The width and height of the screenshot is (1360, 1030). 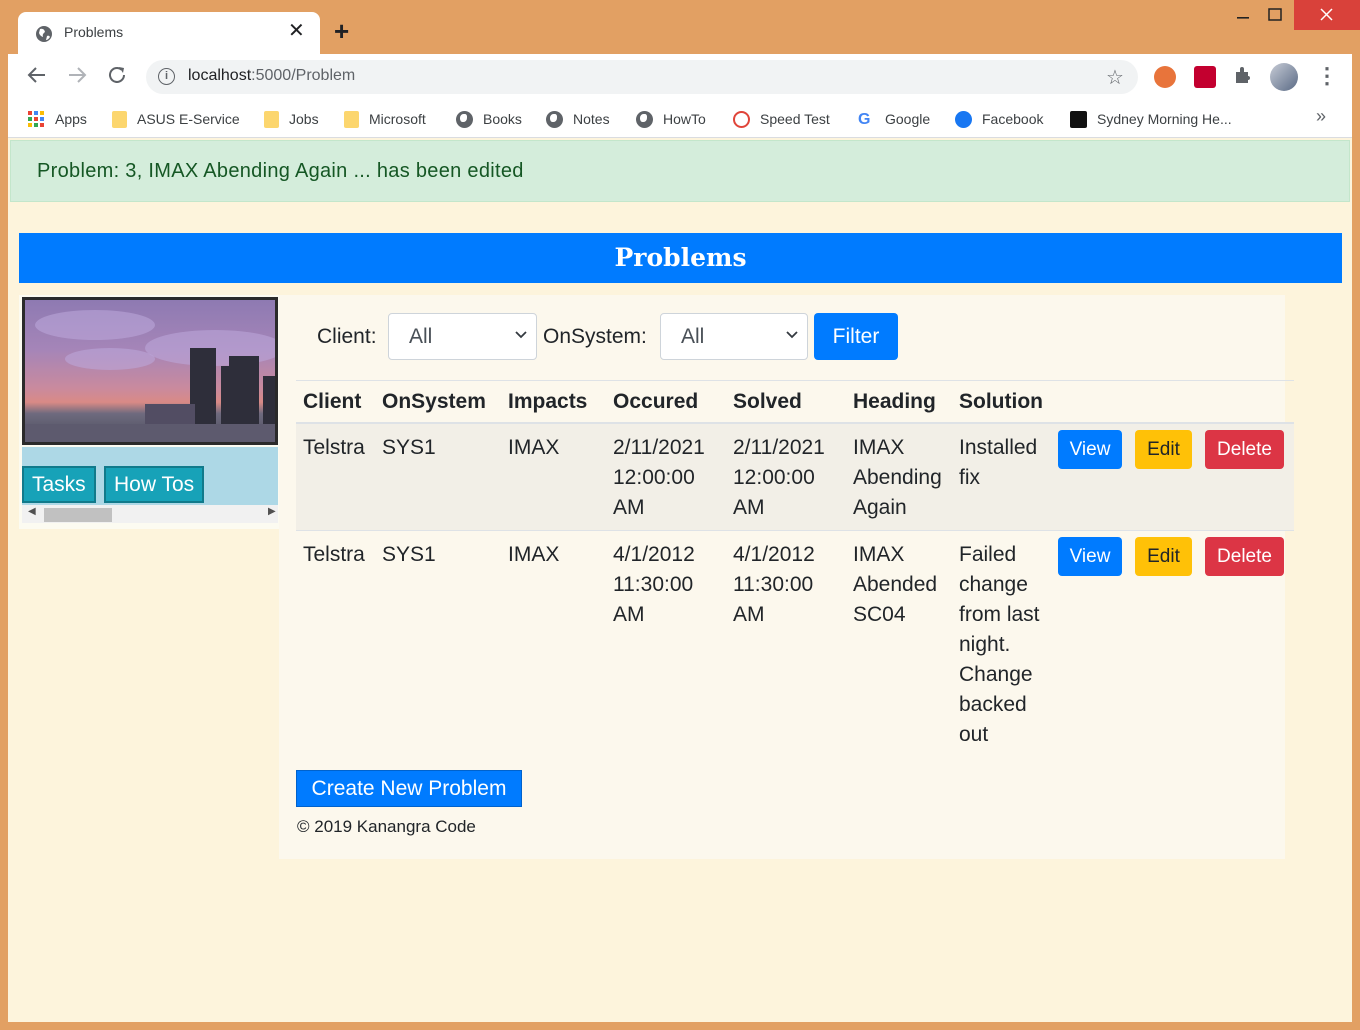 What do you see at coordinates (666, 402) in the screenshot?
I see `column-header: Occured` at bounding box center [666, 402].